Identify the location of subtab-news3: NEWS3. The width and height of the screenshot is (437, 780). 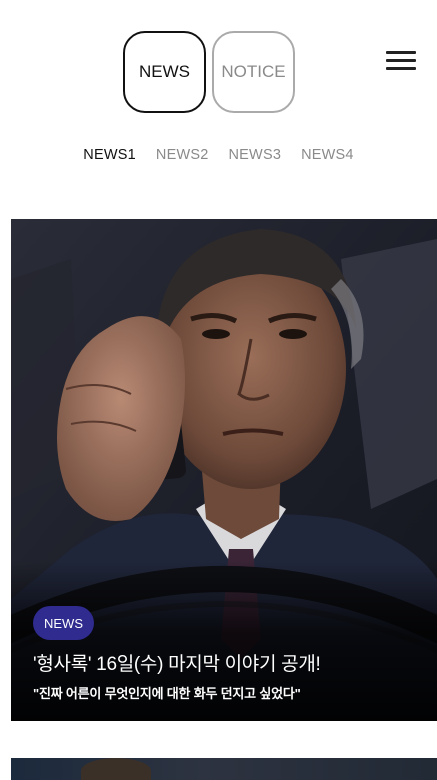
(255, 155).